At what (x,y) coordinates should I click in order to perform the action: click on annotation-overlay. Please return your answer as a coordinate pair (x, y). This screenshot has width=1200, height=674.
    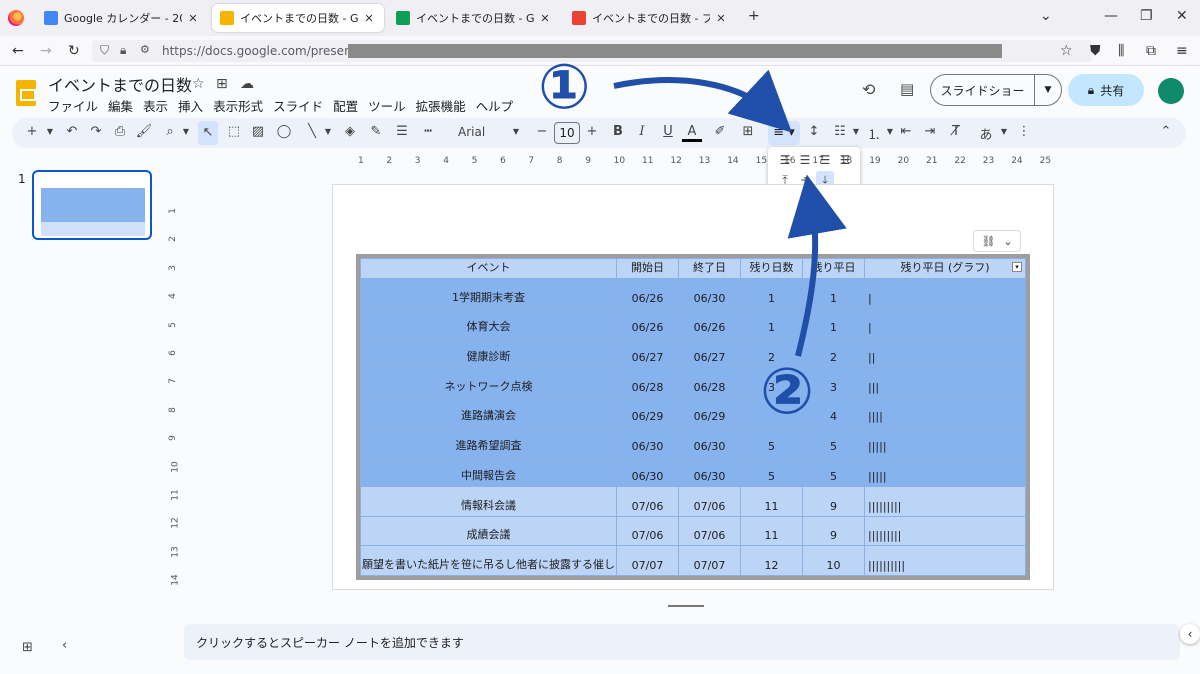
    Looking at the image, I should click on (730, 213).